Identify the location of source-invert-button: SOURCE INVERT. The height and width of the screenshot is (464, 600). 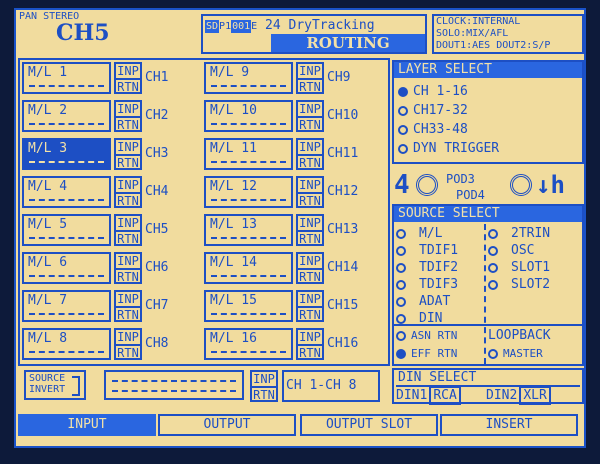
(55, 385).